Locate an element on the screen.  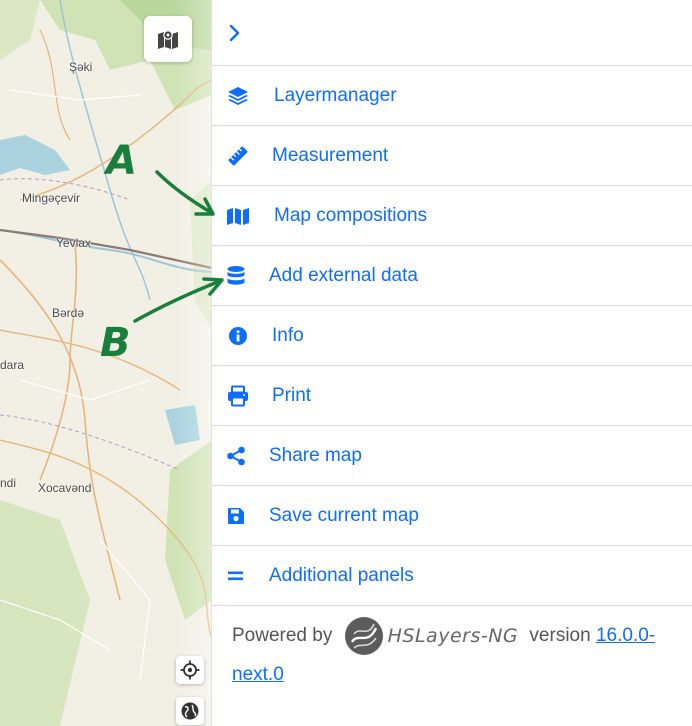
database-icon is located at coordinates (236, 276).